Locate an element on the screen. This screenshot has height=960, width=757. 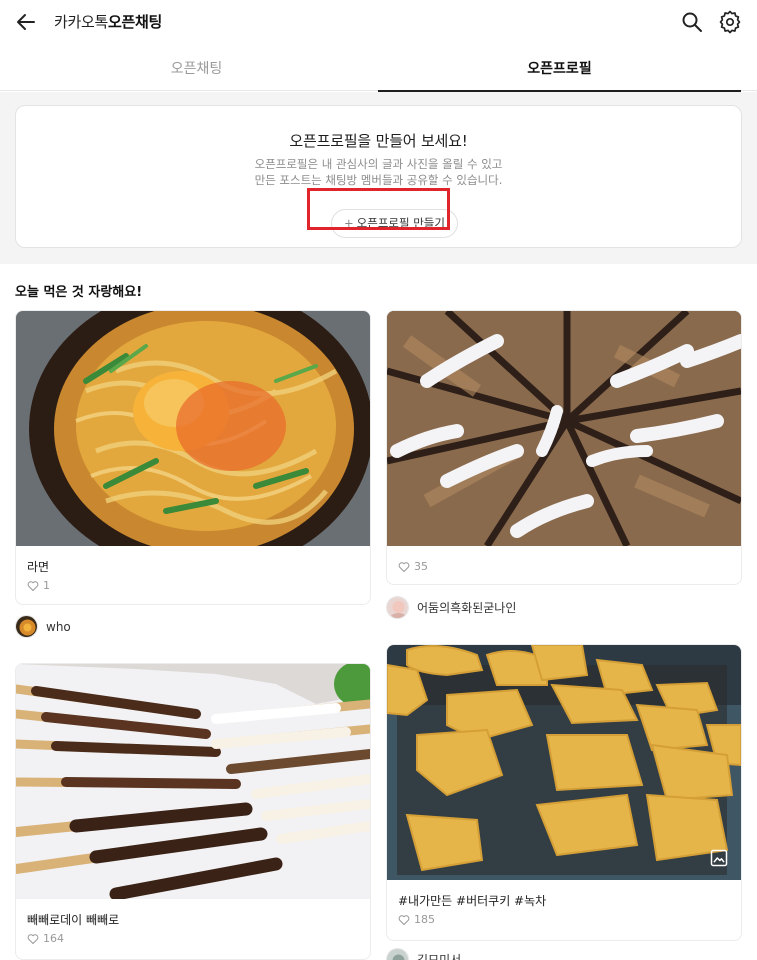
like-count-value: 35 is located at coordinates (421, 566).